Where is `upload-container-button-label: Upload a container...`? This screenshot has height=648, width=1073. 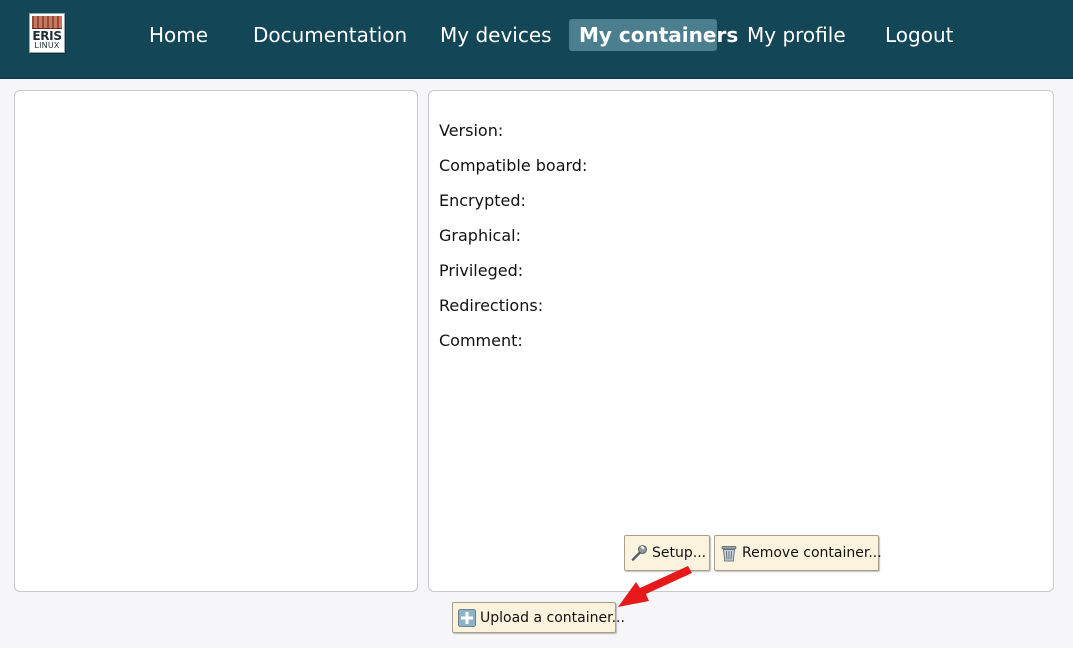 upload-container-button-label: Upload a container... is located at coordinates (552, 617).